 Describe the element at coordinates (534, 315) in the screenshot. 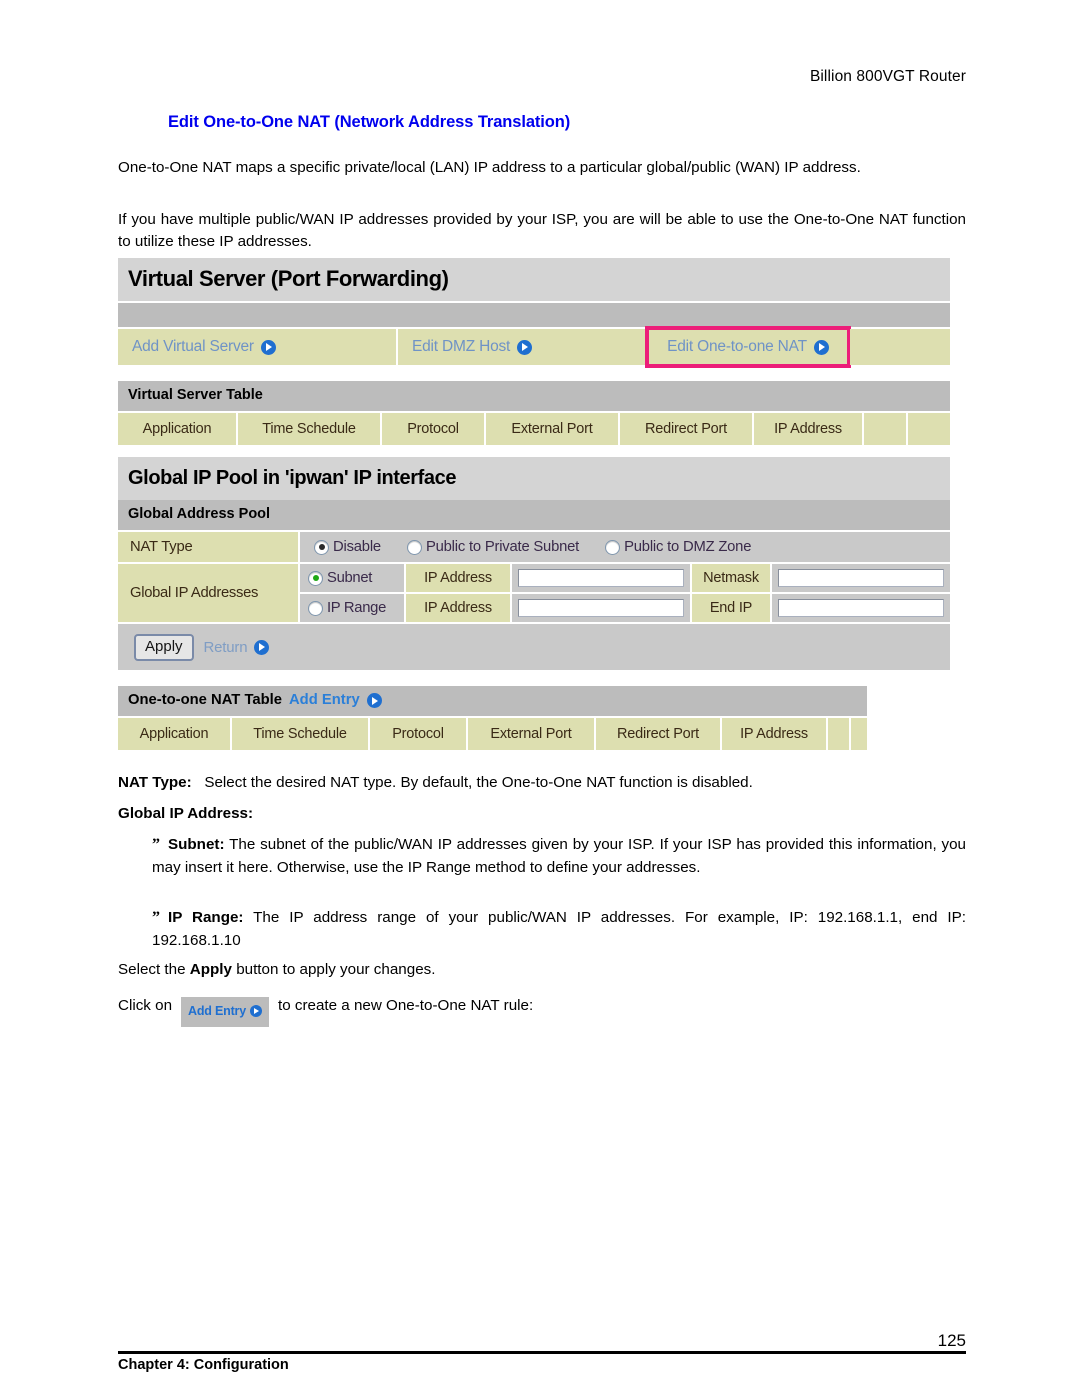

I see `toolbar-spacer` at that location.